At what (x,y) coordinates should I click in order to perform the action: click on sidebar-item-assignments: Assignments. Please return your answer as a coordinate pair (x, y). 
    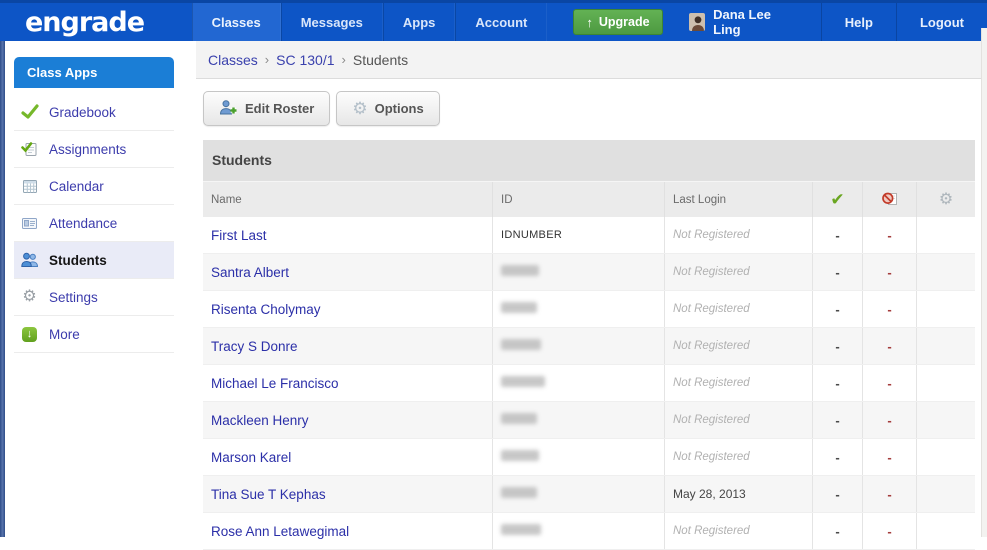
    Looking at the image, I should click on (94, 149).